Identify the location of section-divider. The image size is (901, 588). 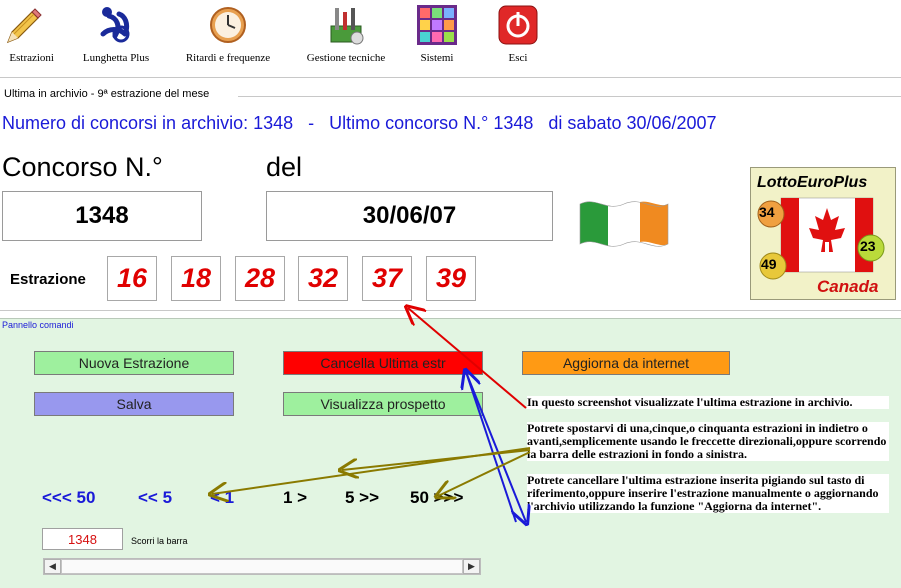
(450, 310).